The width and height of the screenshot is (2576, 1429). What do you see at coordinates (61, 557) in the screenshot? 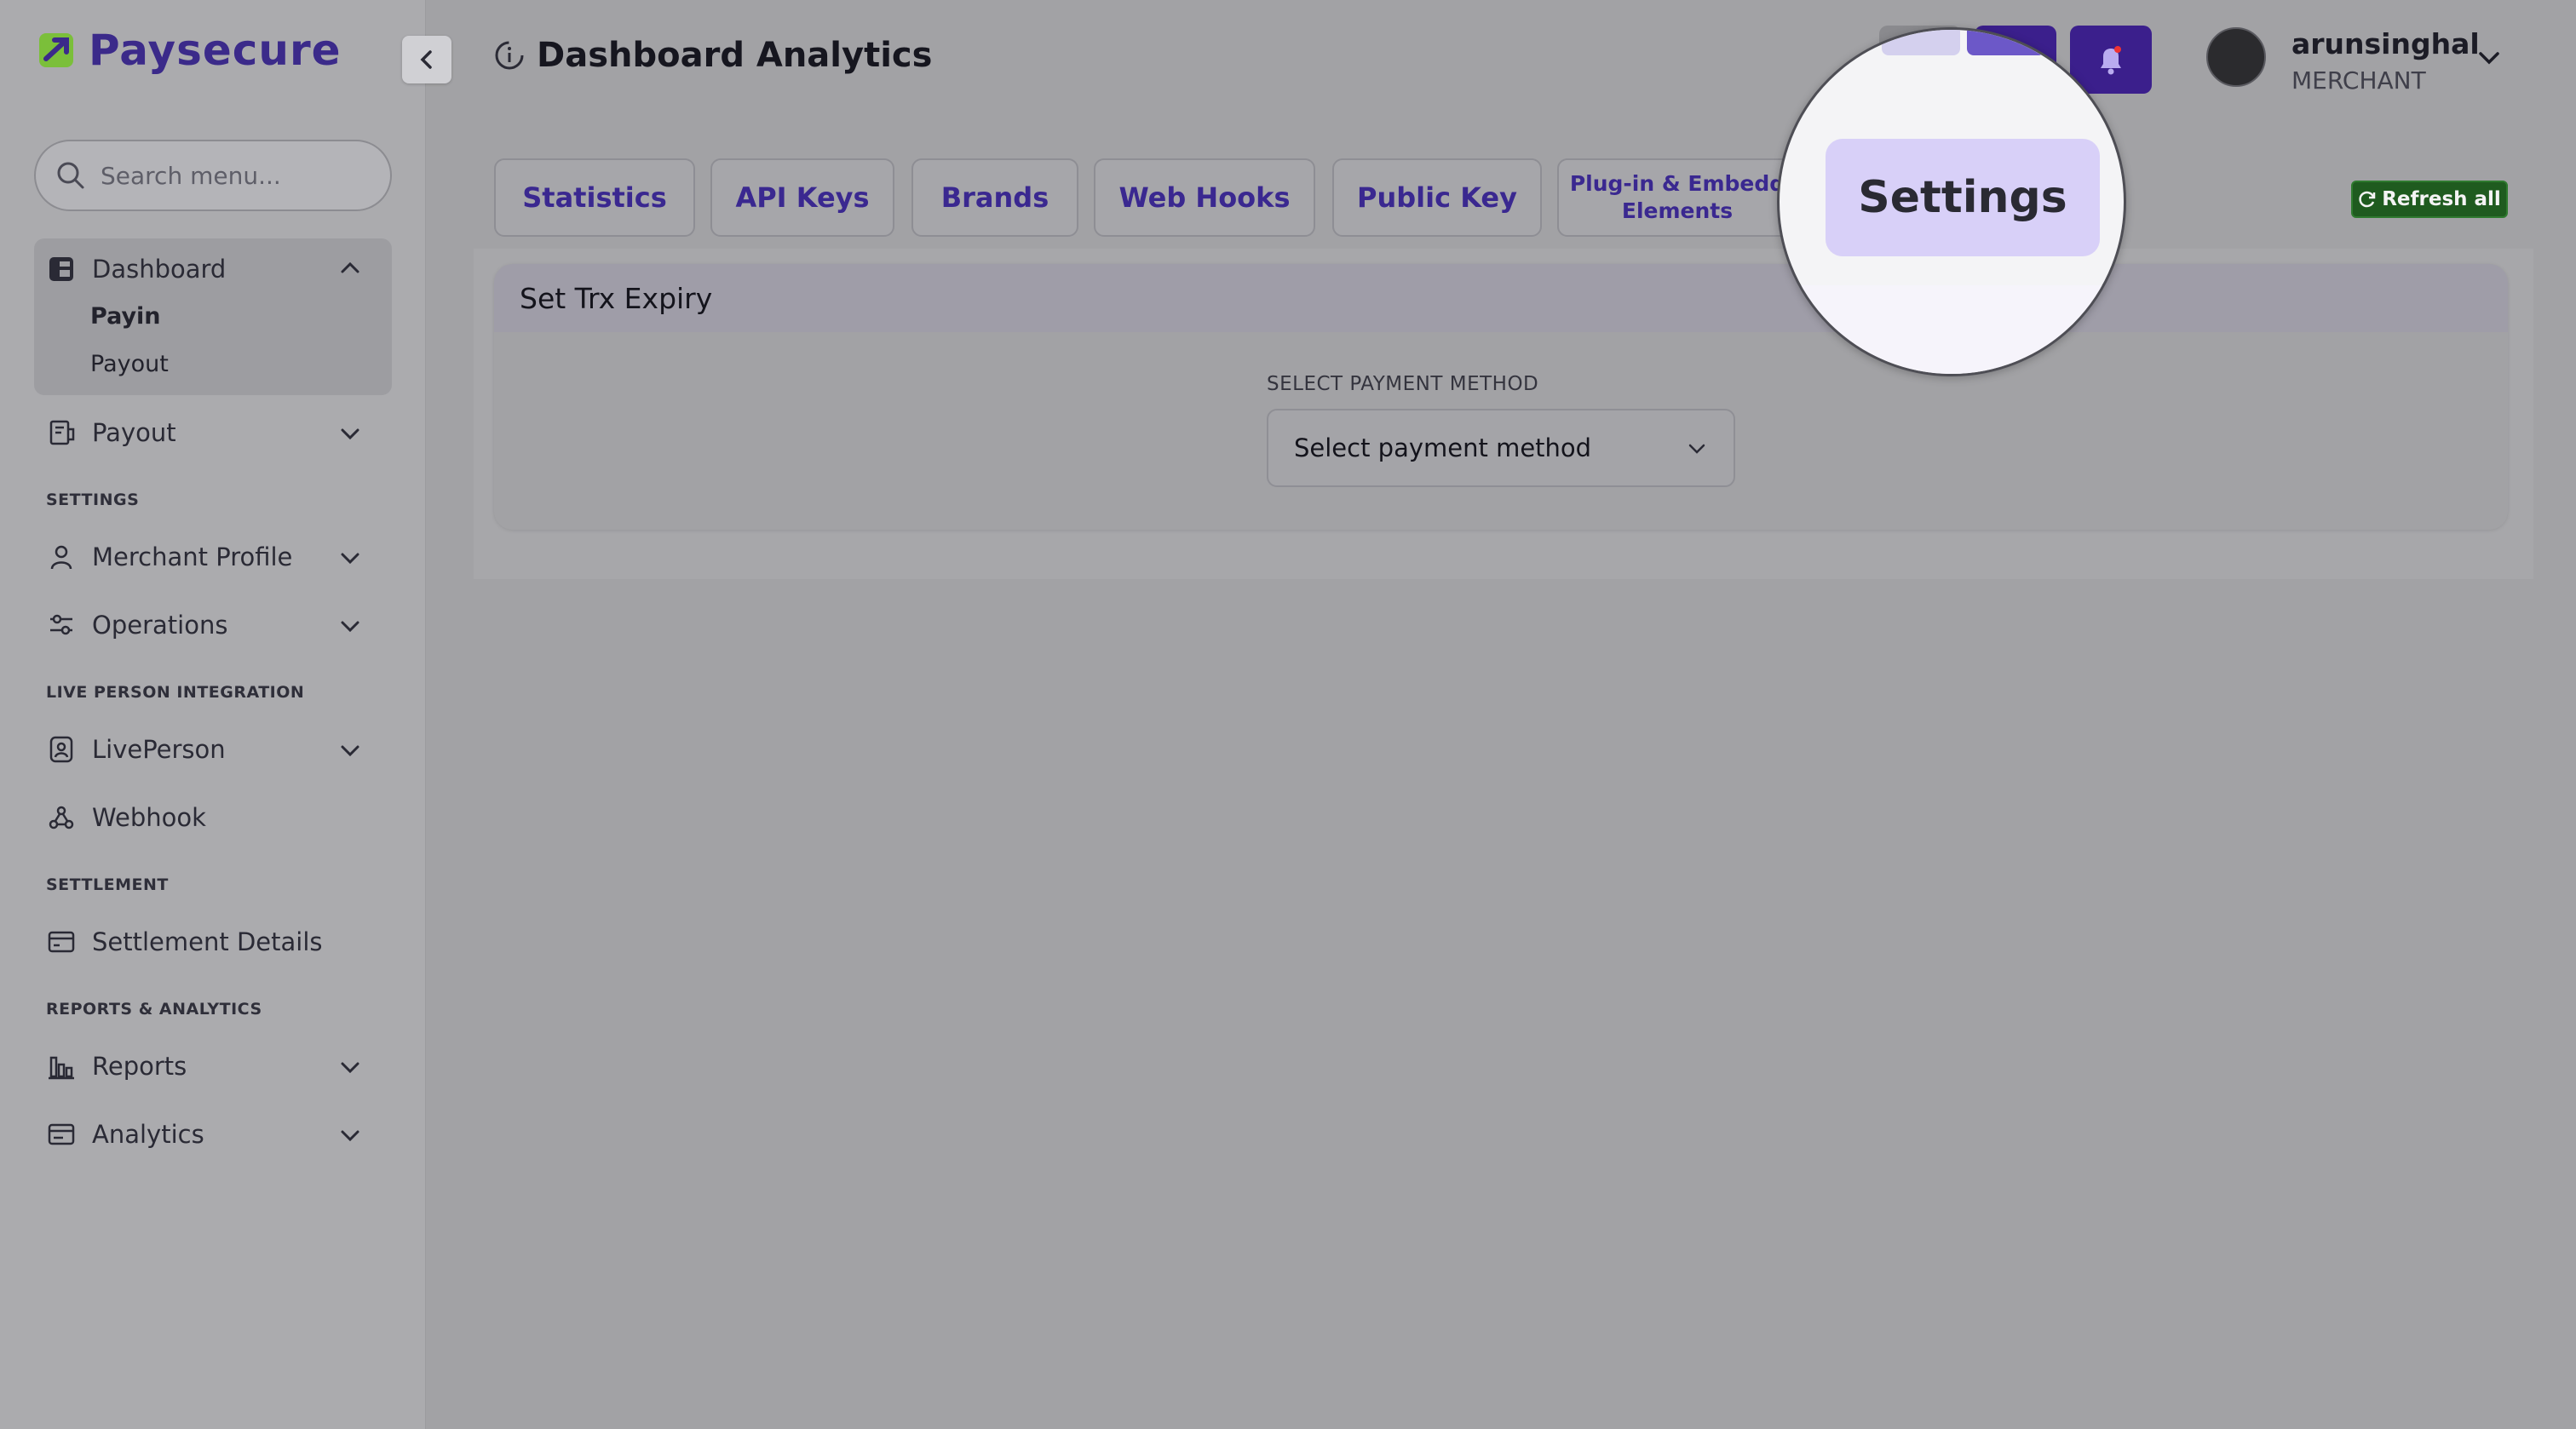
I see `user-icon` at bounding box center [61, 557].